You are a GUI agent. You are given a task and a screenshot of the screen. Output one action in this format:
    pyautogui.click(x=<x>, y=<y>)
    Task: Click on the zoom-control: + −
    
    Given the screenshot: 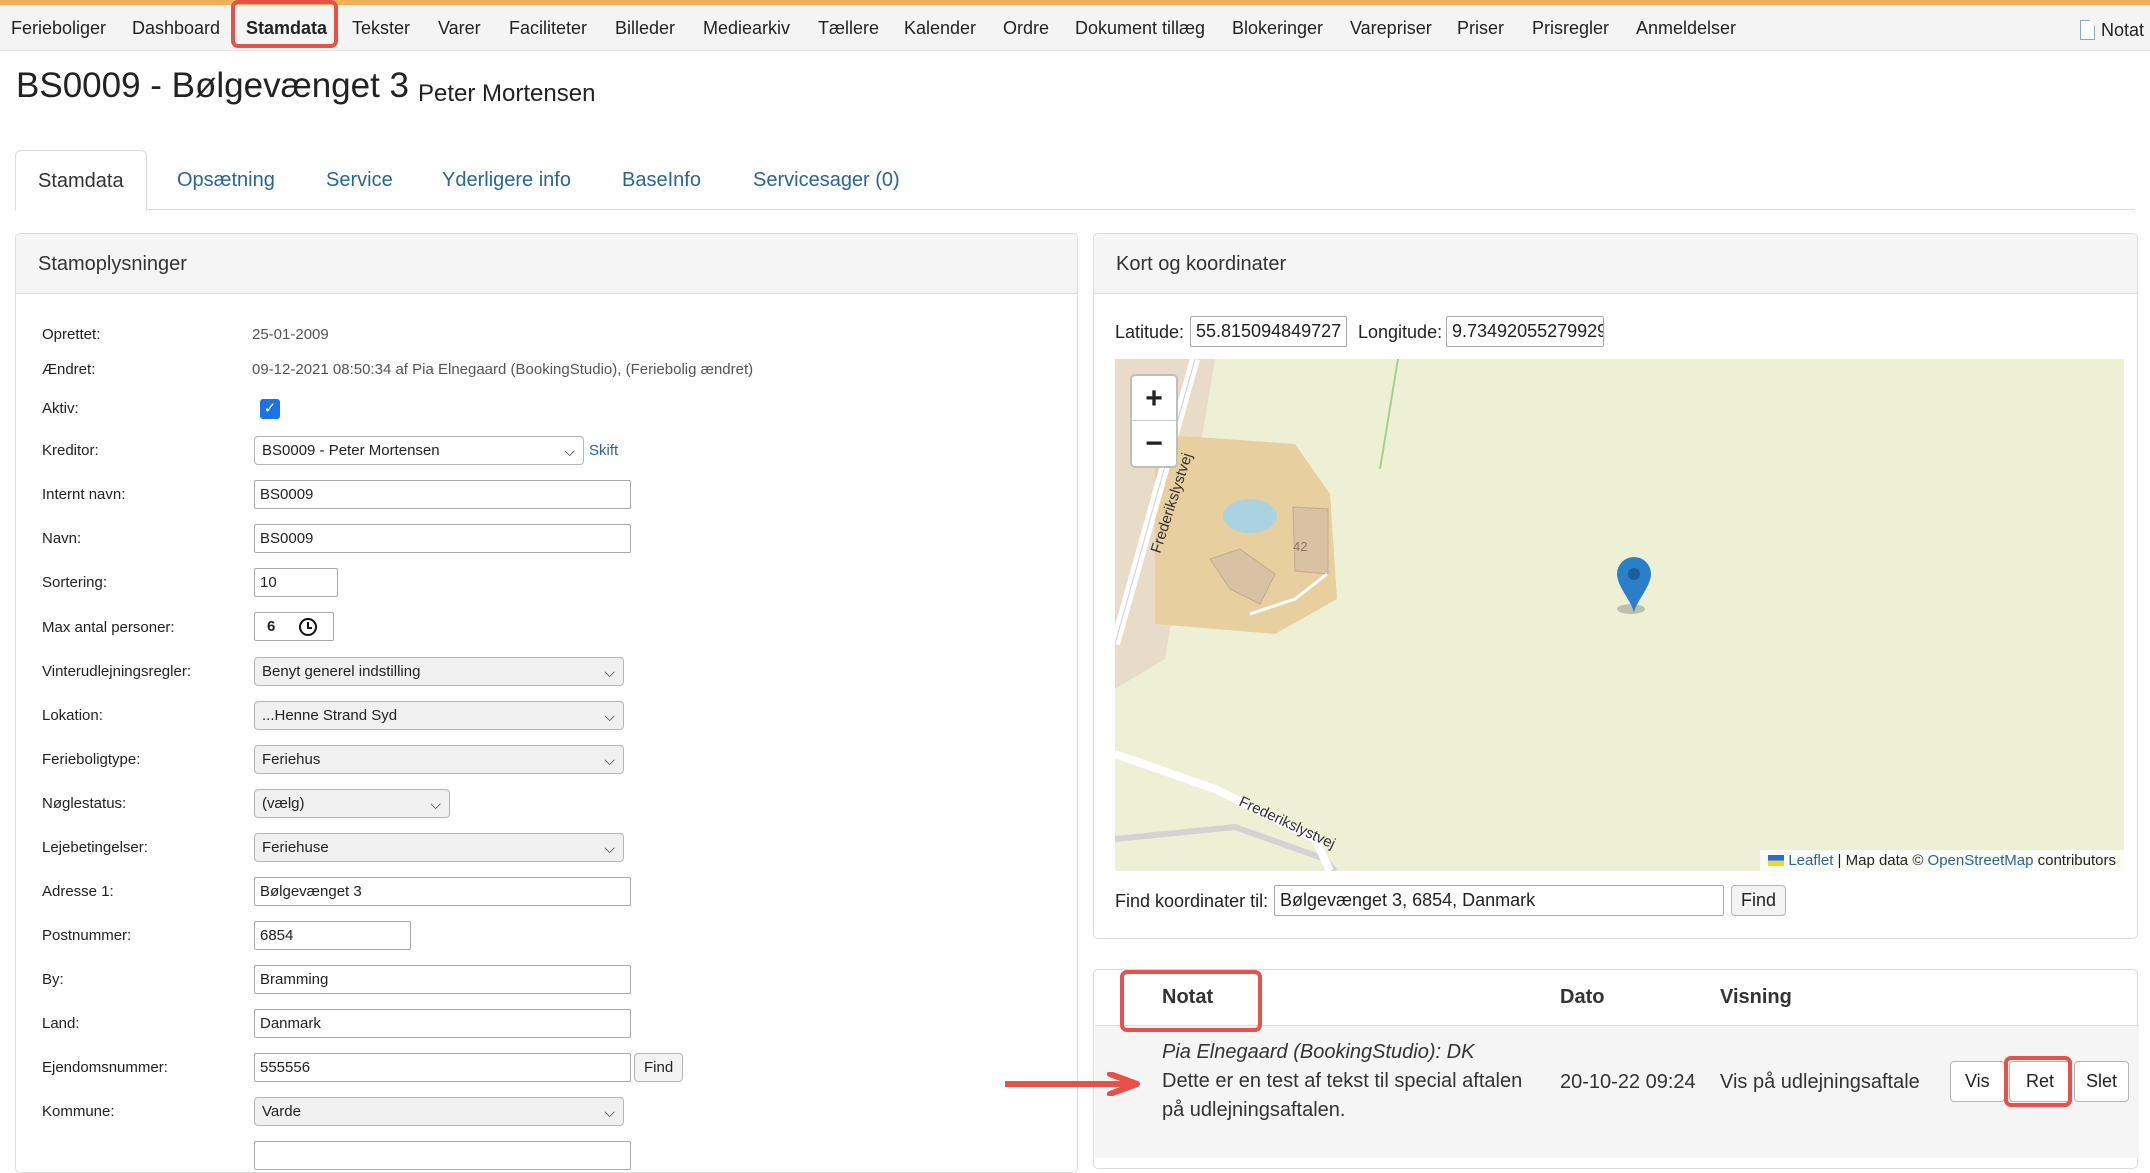 What is the action you would take?
    pyautogui.click(x=1154, y=421)
    